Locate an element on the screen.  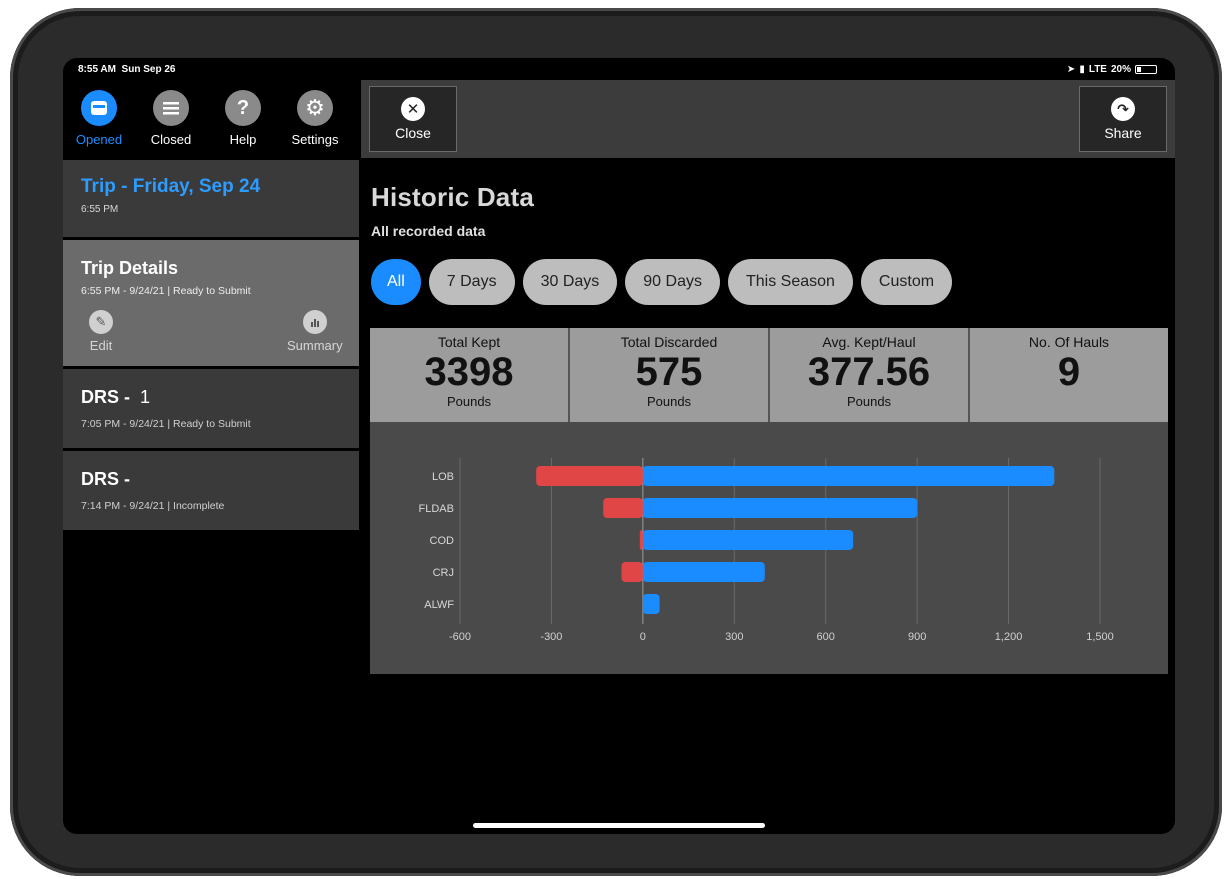
x-tick-label: 1,500 is located at coordinates (1100, 637).